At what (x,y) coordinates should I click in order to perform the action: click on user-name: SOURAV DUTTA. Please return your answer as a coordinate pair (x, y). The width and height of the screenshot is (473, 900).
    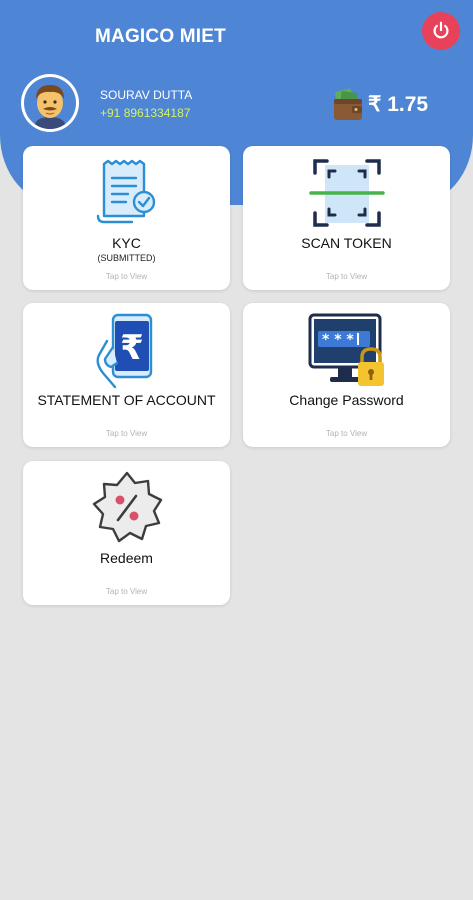
    Looking at the image, I should click on (146, 95).